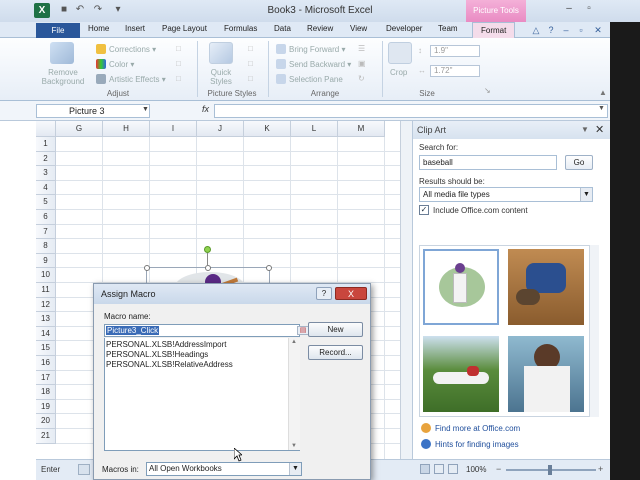  I want to click on row-header: 19, so click(46, 407).